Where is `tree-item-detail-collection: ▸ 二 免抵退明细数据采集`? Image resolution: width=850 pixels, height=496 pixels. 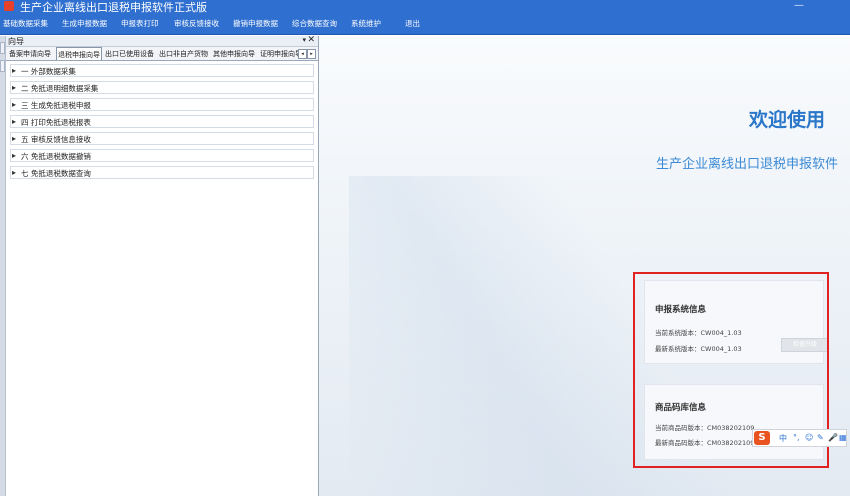
tree-item-detail-collection: ▸ 二 免抵退明细数据采集 is located at coordinates (162, 87).